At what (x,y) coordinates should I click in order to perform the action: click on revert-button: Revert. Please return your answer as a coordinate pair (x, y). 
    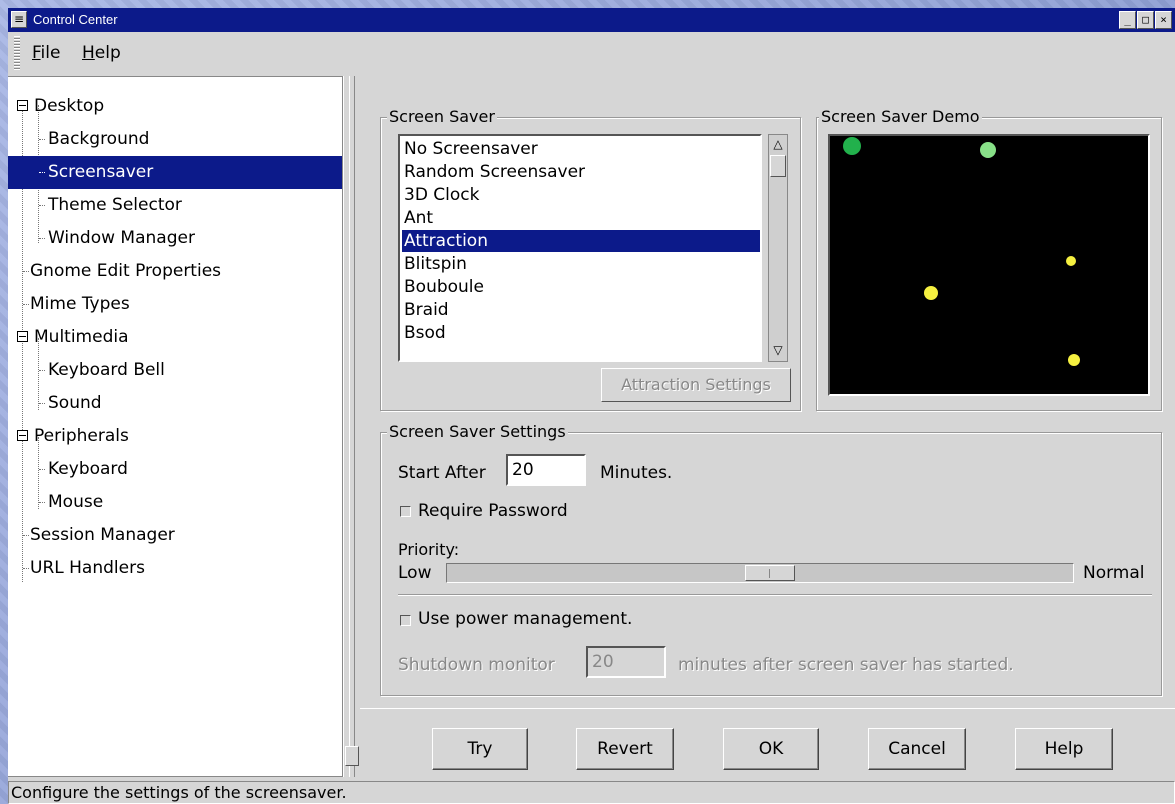
    Looking at the image, I should click on (625, 749).